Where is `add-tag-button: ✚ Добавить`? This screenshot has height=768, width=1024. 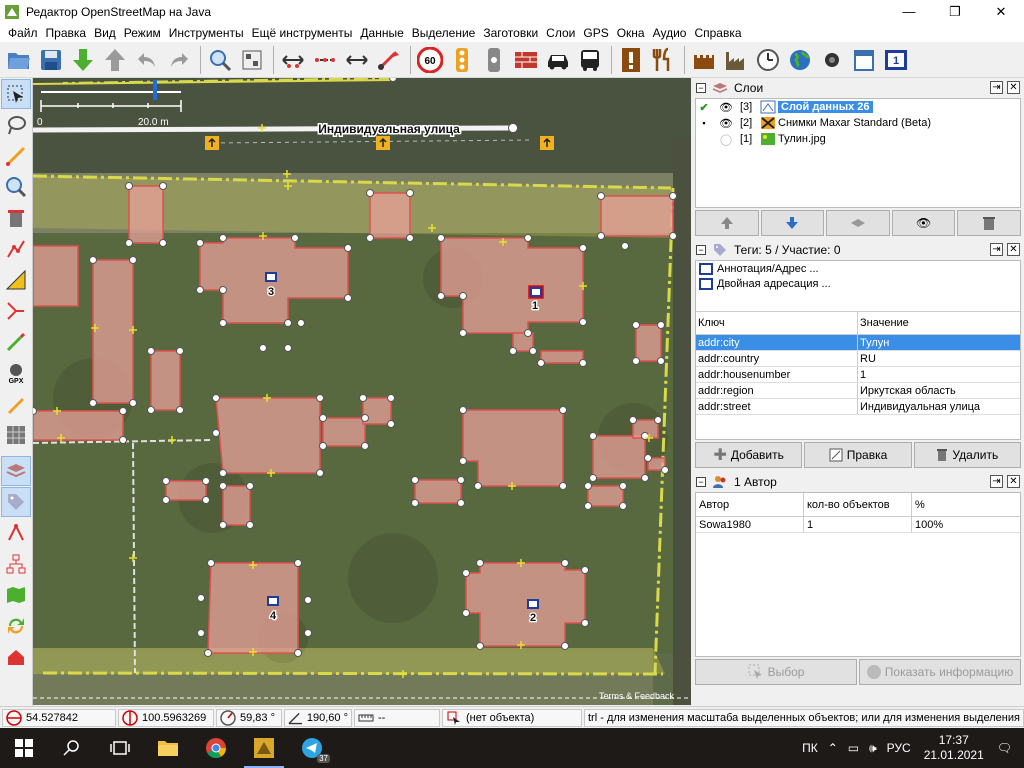
add-tag-button: ✚ Добавить is located at coordinates (749, 455).